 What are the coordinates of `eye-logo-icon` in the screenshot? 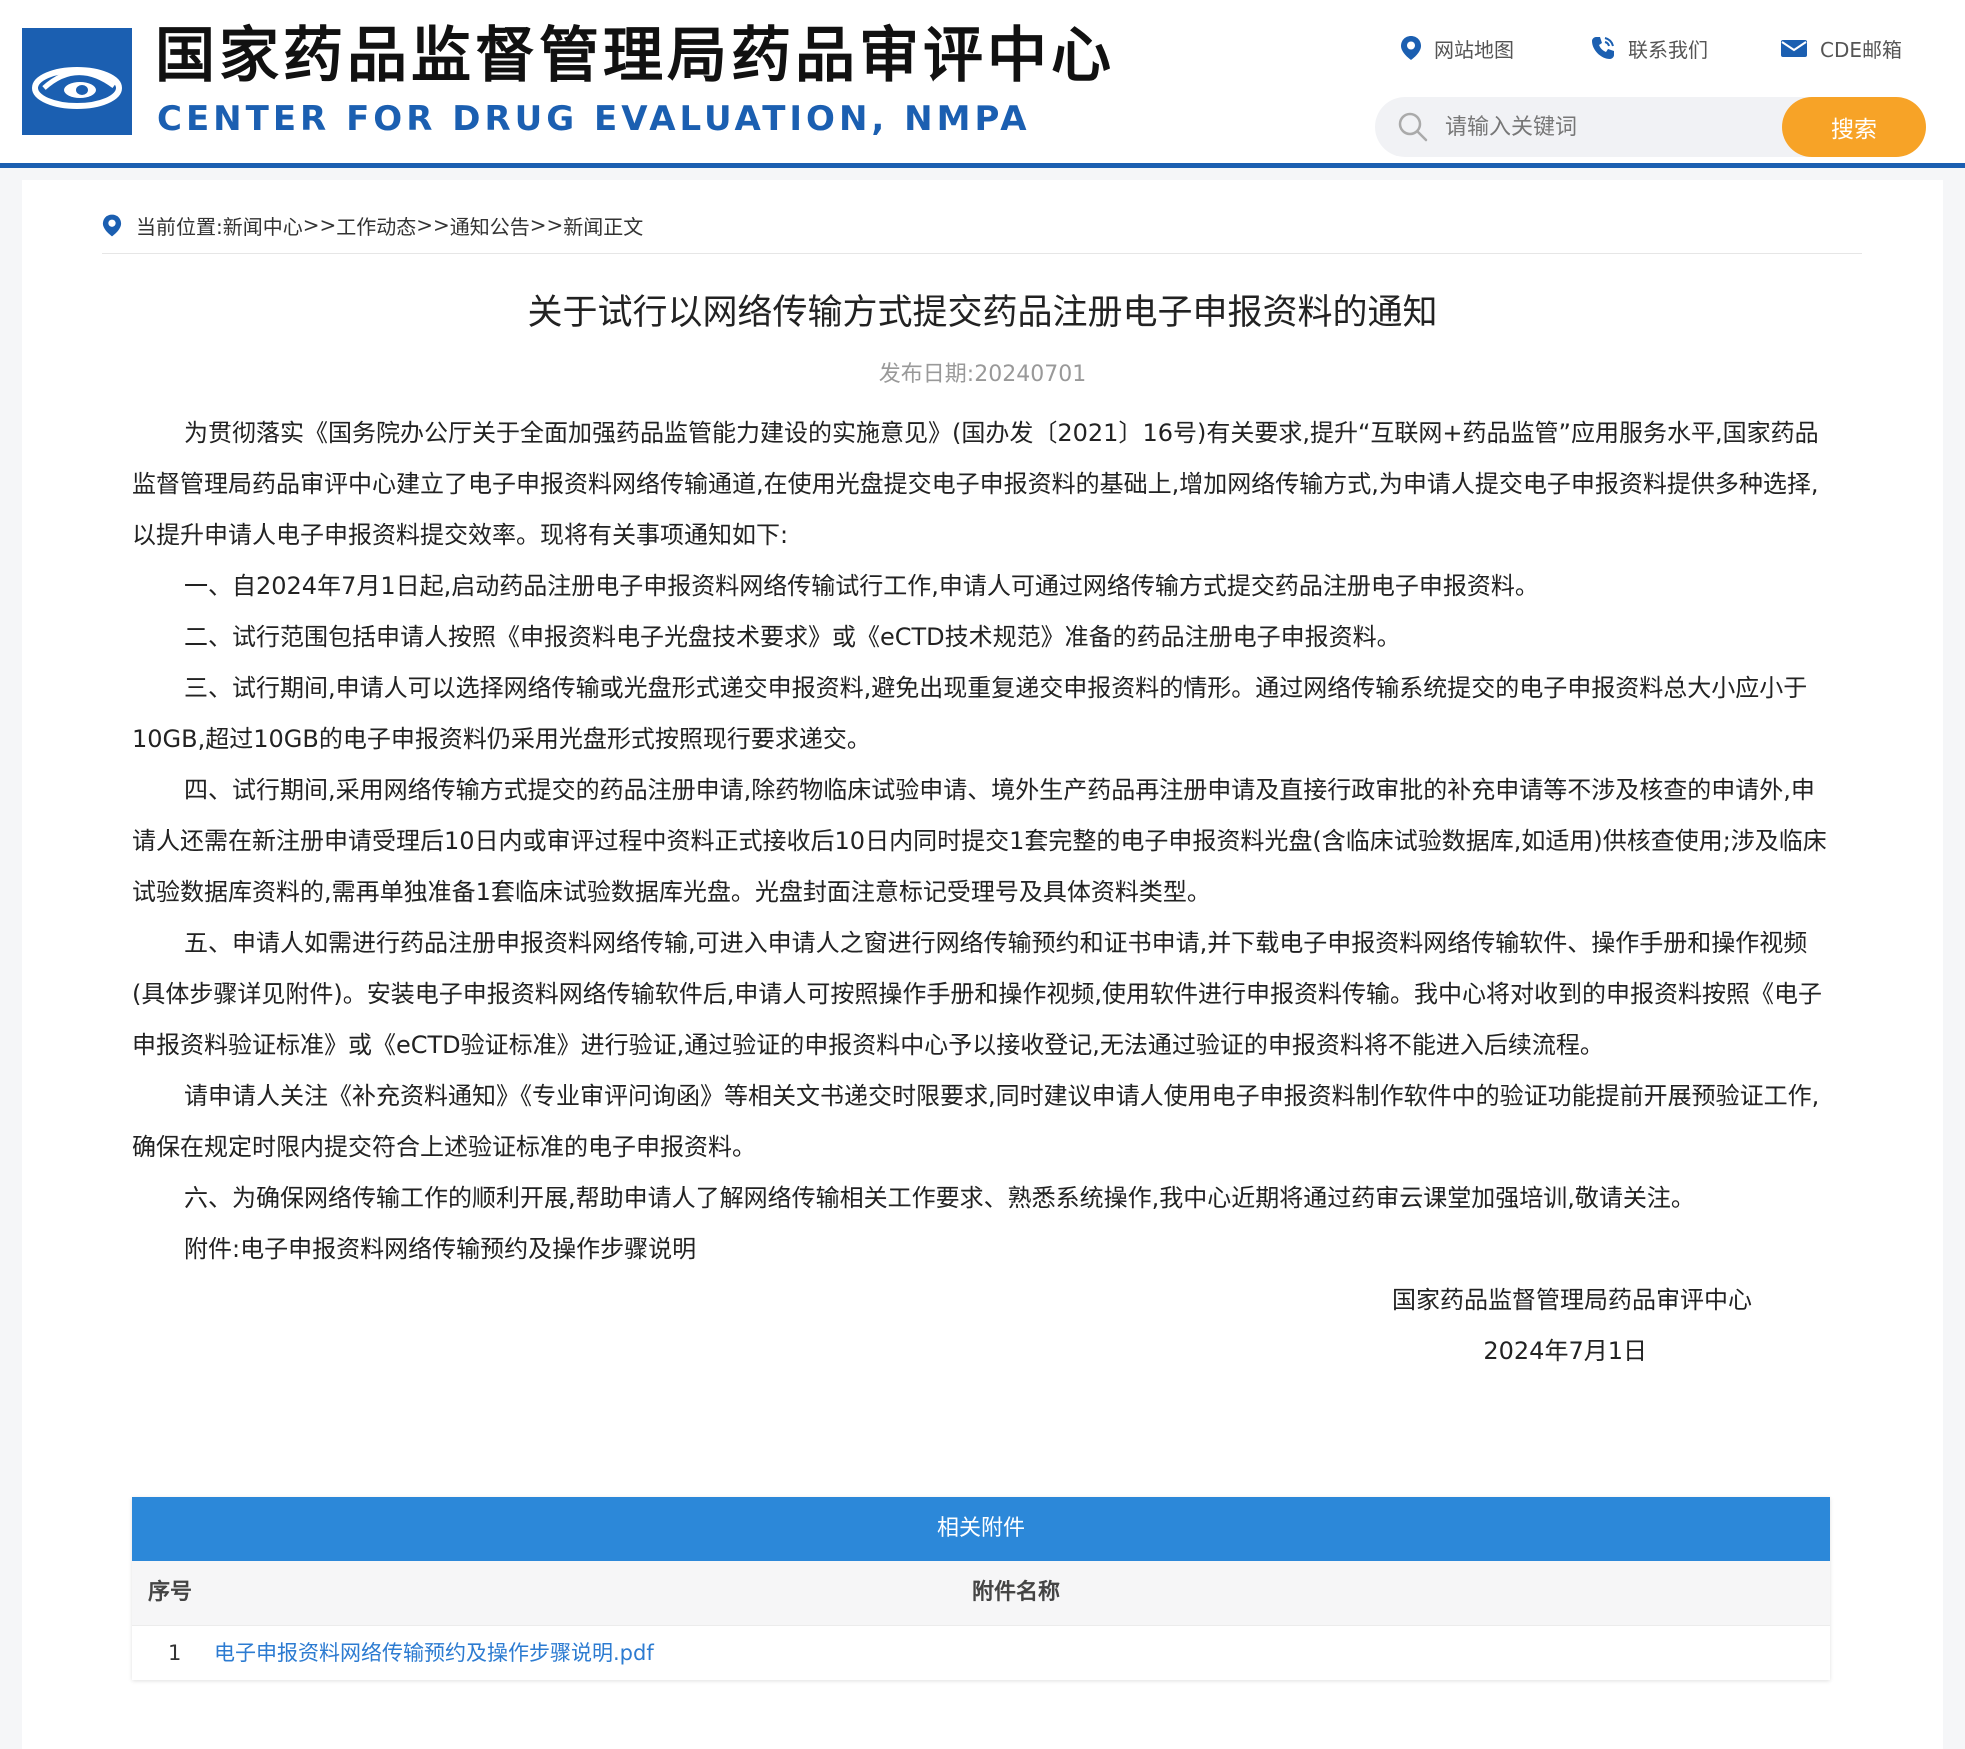 It's located at (77, 81).